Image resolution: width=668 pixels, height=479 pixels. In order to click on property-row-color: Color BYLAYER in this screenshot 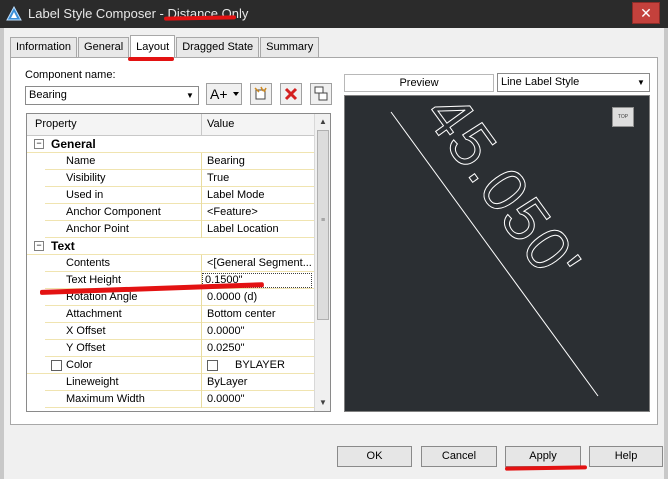, I will do `click(170, 365)`.